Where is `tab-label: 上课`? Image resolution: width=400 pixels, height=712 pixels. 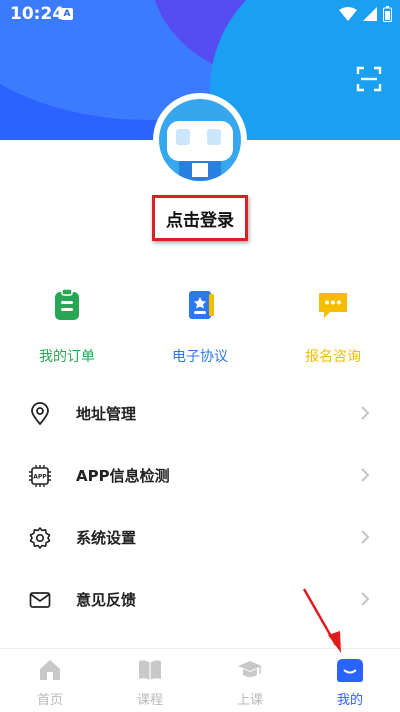 tab-label: 上课 is located at coordinates (249, 700).